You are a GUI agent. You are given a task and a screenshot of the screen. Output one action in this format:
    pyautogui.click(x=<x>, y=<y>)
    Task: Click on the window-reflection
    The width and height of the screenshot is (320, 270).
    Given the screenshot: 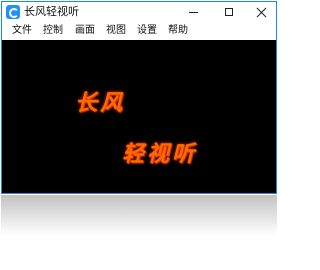 What is the action you would take?
    pyautogui.click(x=139, y=215)
    